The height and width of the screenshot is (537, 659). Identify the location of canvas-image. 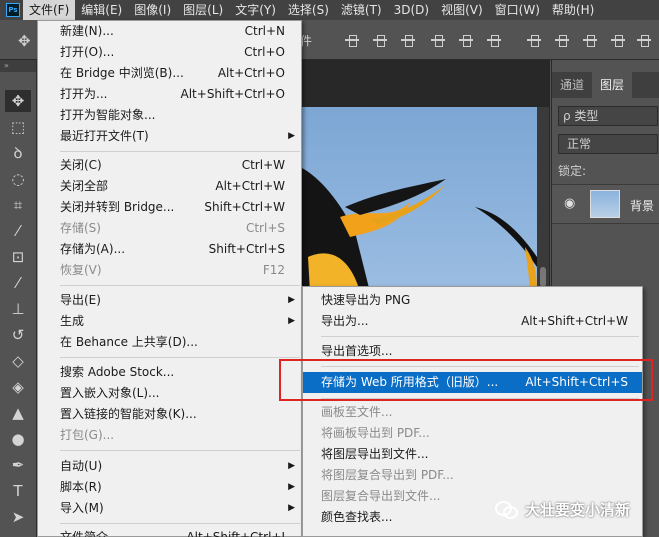
(418, 199).